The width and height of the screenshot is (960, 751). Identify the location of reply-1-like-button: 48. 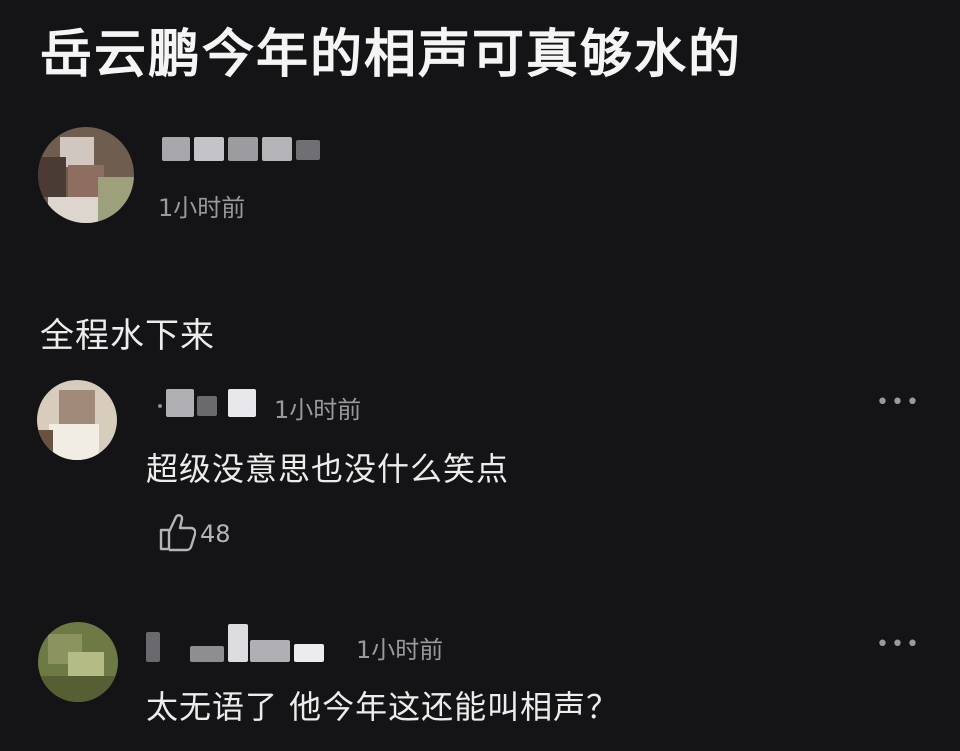
(194, 534).